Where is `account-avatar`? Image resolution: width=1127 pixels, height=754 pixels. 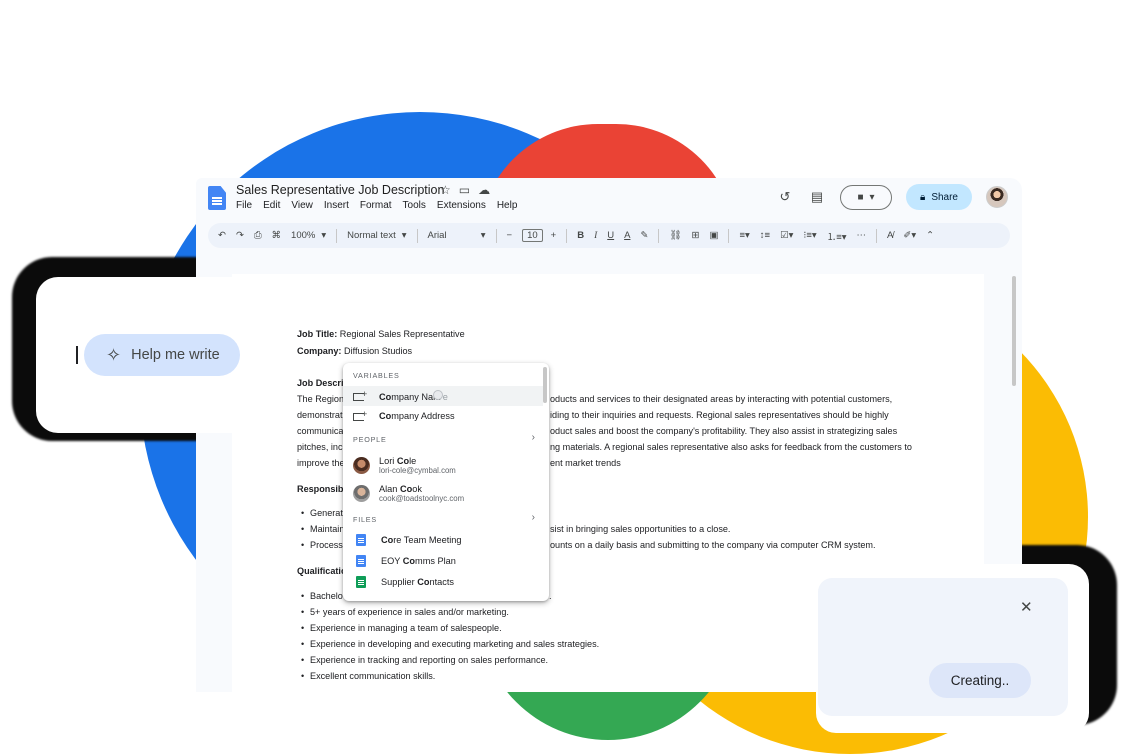
account-avatar is located at coordinates (997, 197).